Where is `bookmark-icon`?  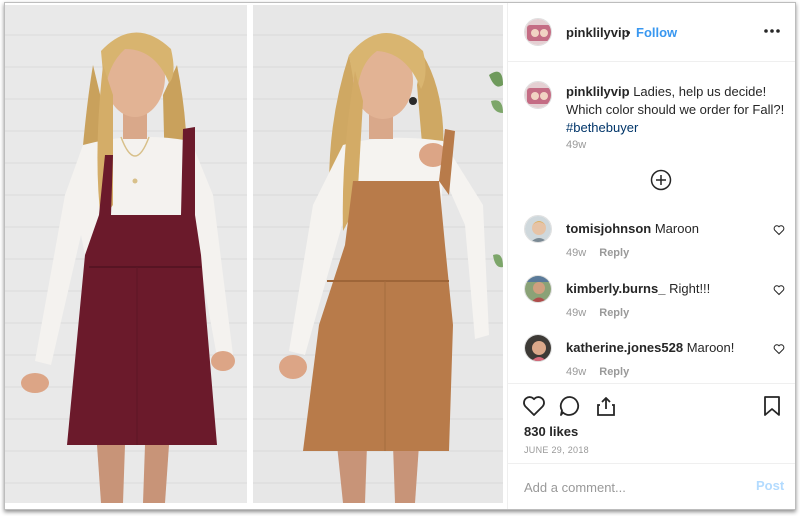 bookmark-icon is located at coordinates (772, 406).